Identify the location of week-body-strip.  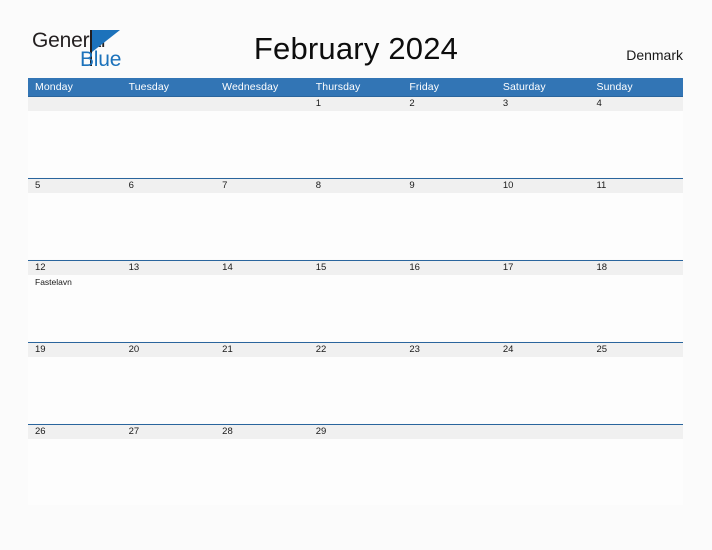
(355, 144).